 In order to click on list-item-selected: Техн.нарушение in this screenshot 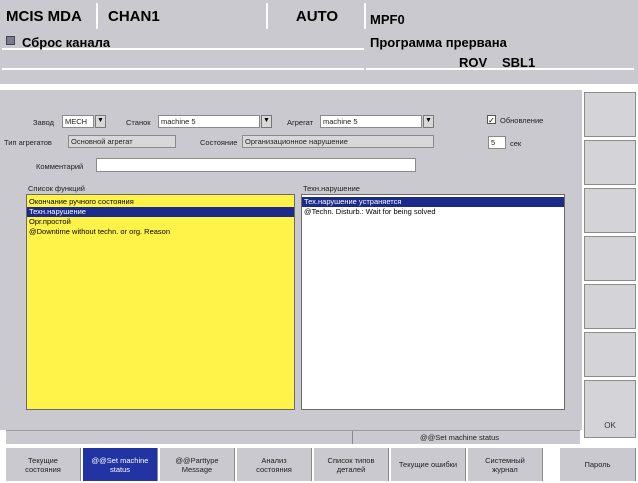, I will do `click(160, 212)`.